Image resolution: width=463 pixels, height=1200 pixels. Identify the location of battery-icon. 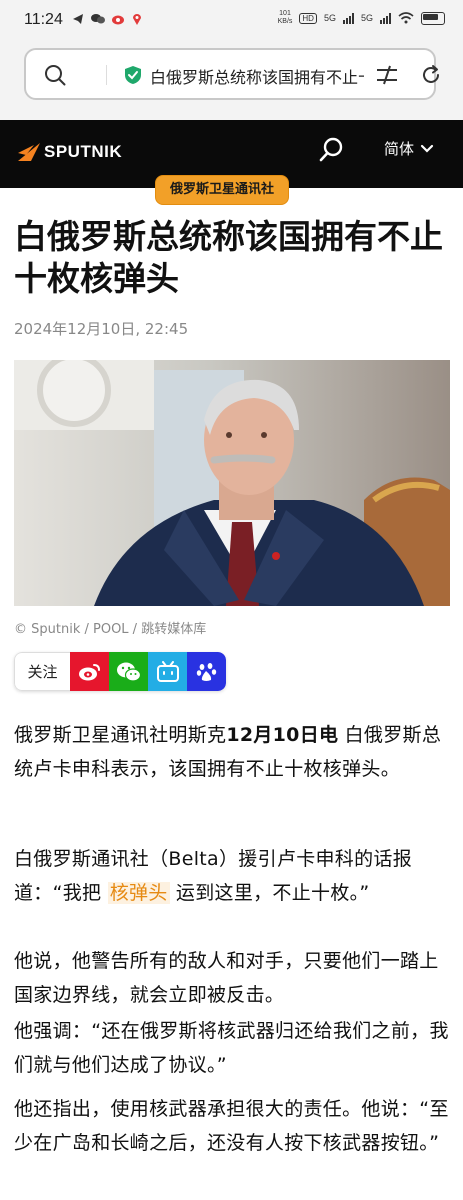
(433, 18).